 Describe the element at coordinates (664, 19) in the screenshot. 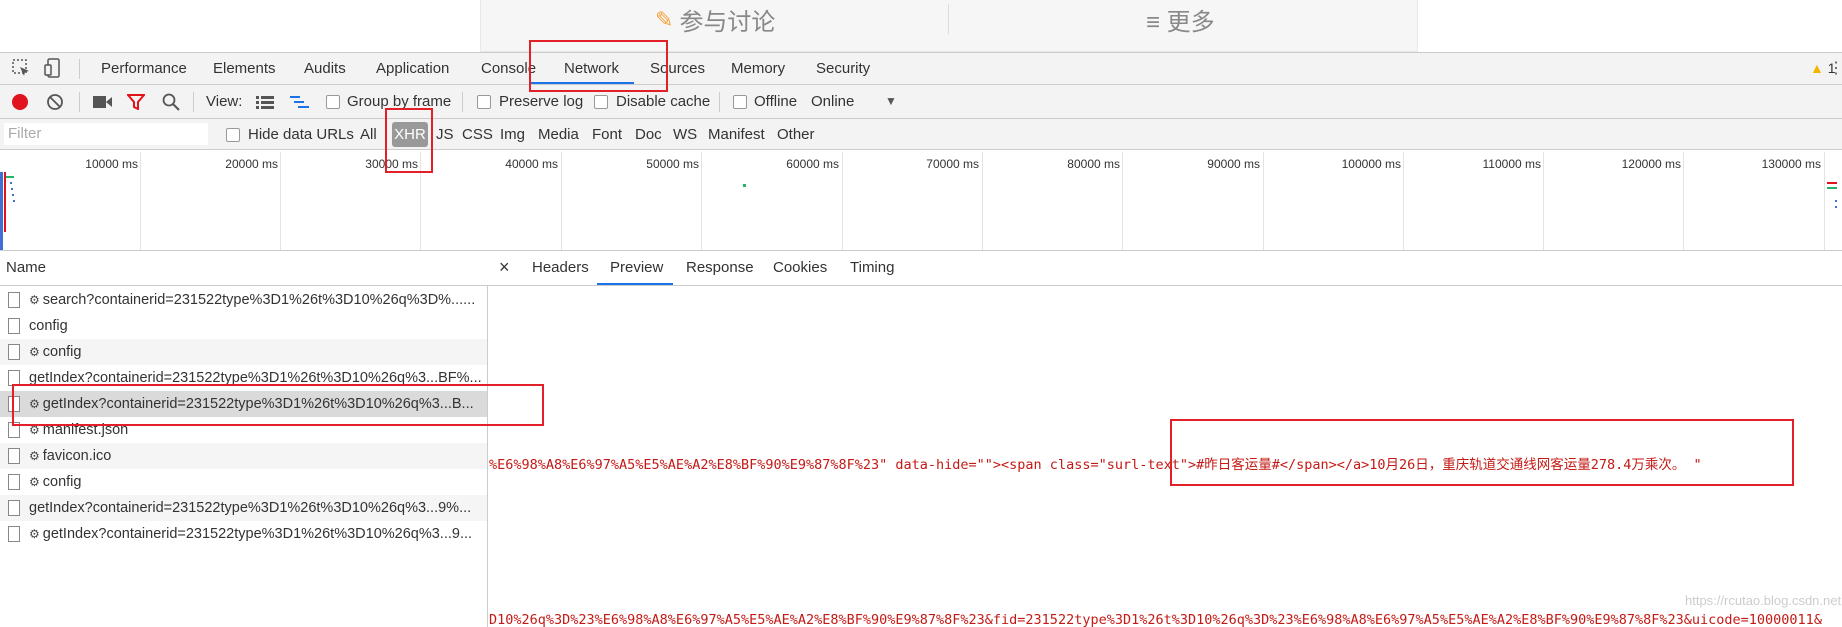

I see `edit-icon: ✎` at that location.